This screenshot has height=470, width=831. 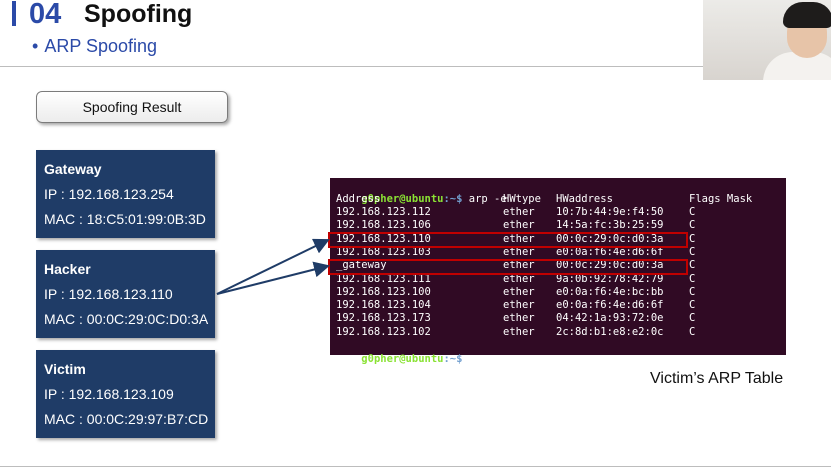 I want to click on spoofing-arrows, so click(x=273, y=266).